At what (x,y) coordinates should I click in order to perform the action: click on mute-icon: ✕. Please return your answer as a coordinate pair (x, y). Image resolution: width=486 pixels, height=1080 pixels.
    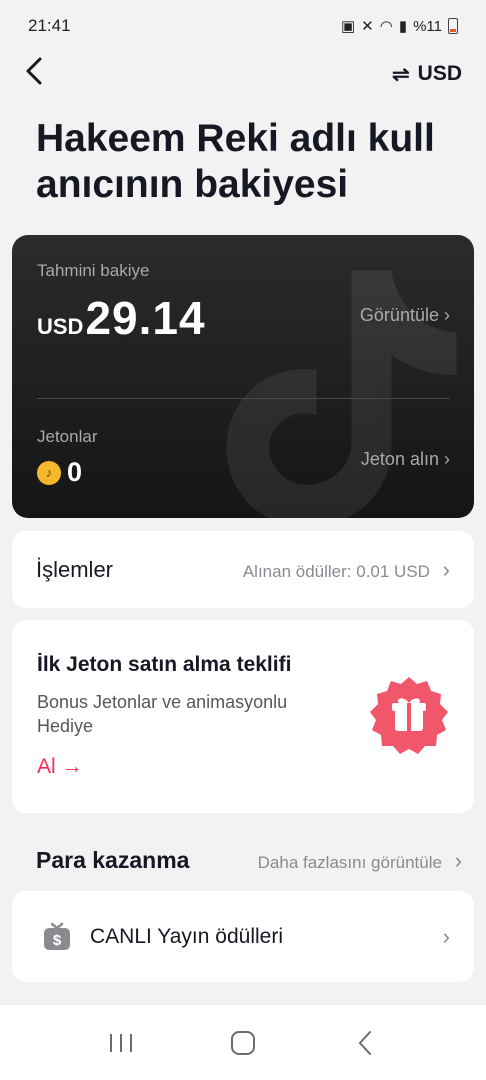
    Looking at the image, I should click on (367, 26).